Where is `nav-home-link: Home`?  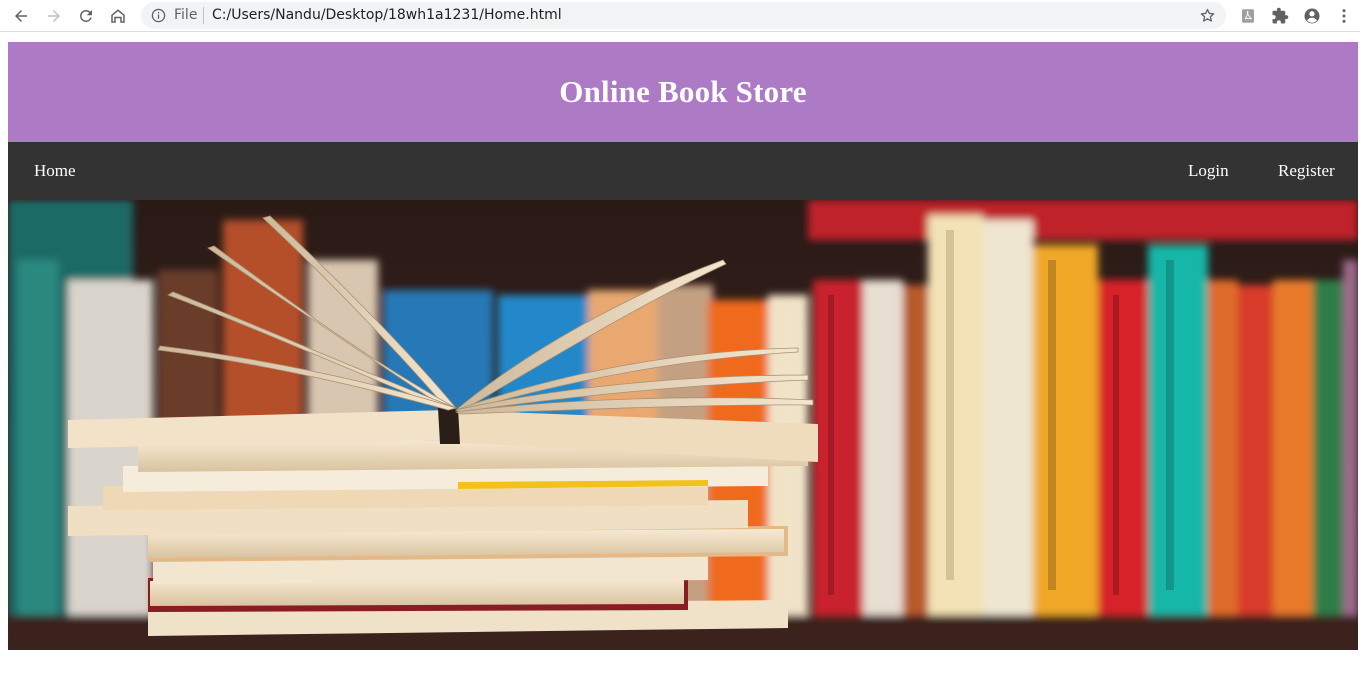
nav-home-link: Home is located at coordinates (55, 171).